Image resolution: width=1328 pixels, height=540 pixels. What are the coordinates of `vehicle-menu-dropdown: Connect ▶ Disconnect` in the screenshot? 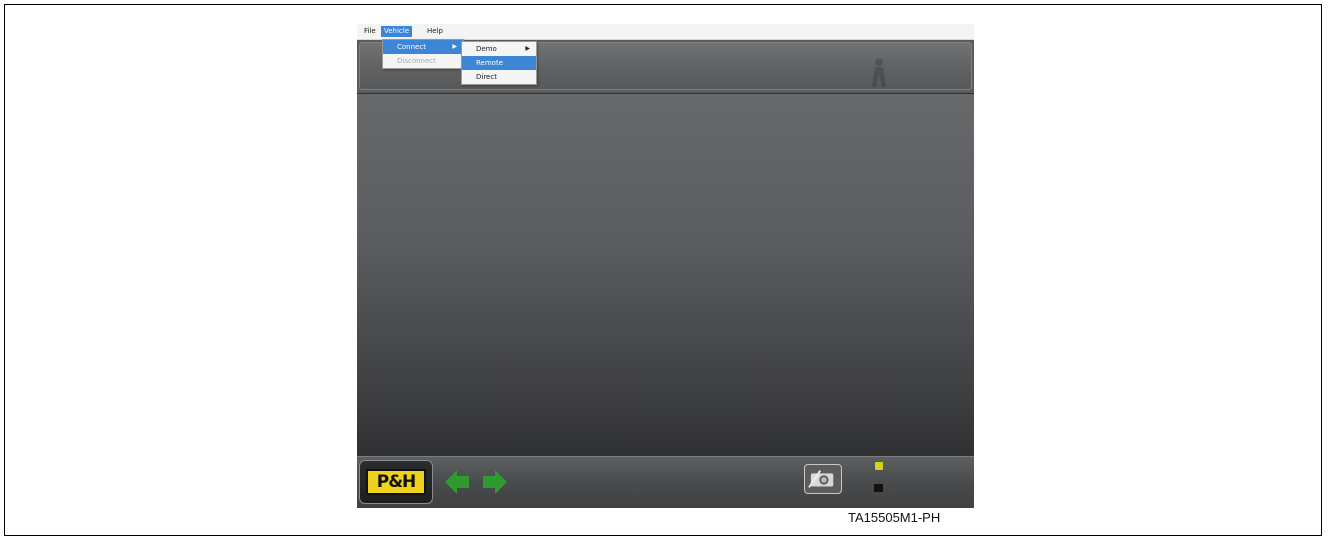 It's located at (423, 54).